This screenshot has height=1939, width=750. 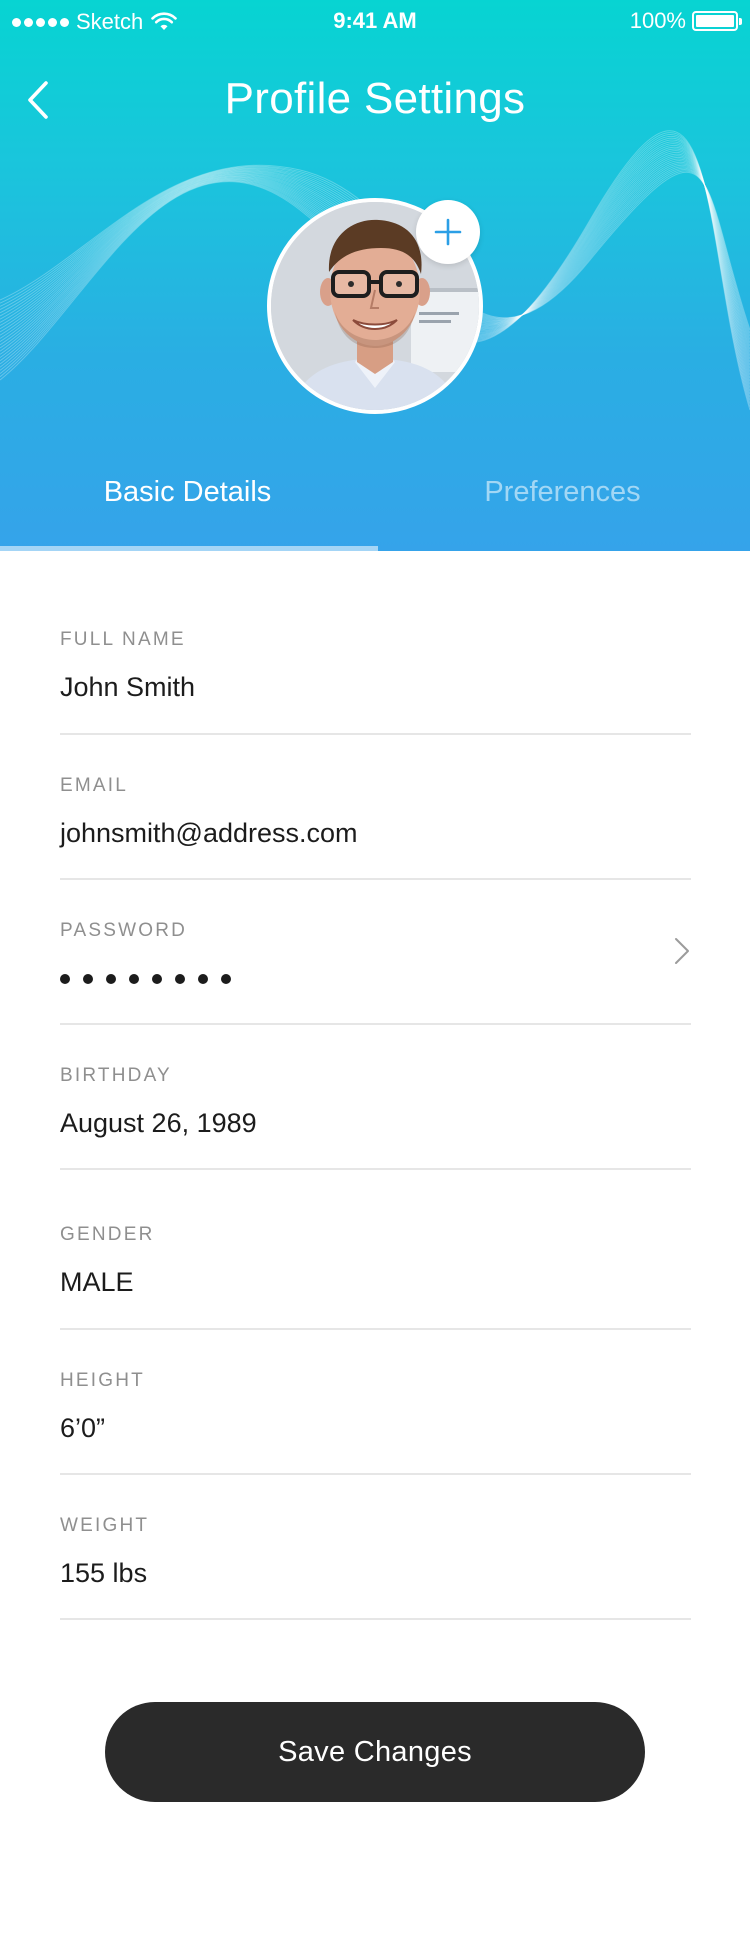 What do you see at coordinates (105, 1525) in the screenshot?
I see `field-label: WEIGHT` at bounding box center [105, 1525].